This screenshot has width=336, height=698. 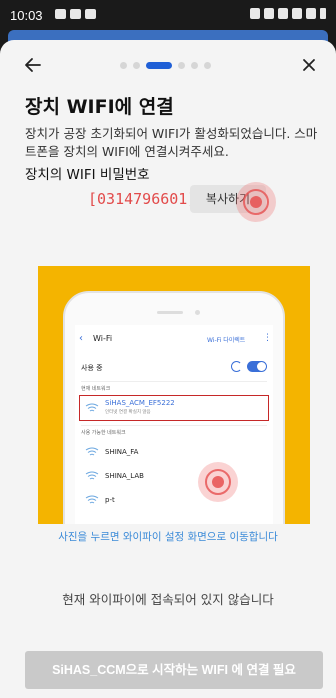 I want to click on network-item: SHINA_LAB, so click(x=124, y=476).